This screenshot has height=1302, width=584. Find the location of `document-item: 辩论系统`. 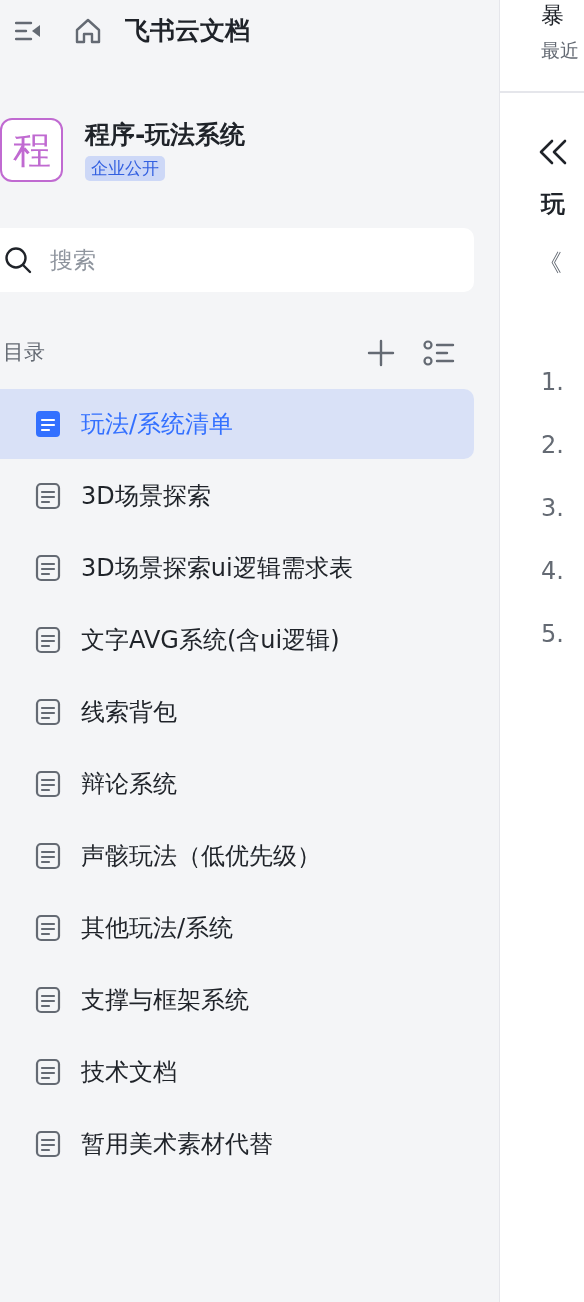

document-item: 辩论系统 is located at coordinates (237, 784).